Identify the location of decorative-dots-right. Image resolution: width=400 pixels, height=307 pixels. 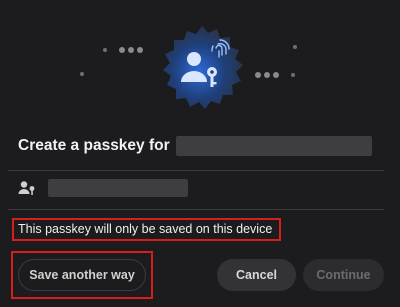
(275, 75).